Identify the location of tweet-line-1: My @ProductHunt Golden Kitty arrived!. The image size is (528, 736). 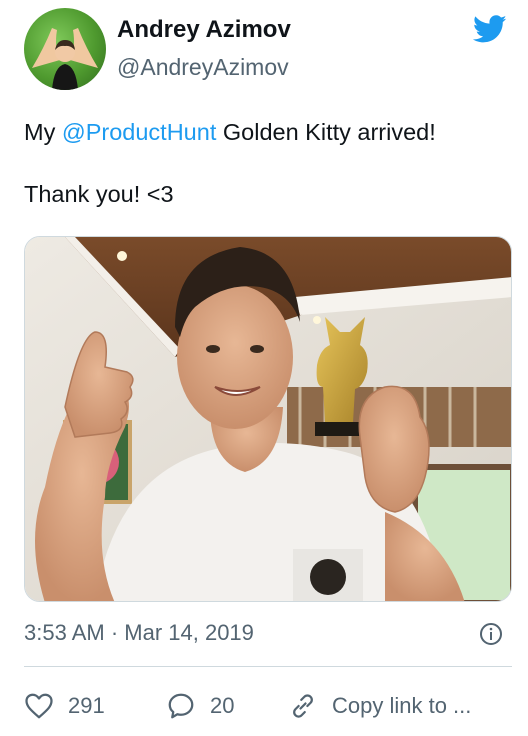
(269, 132).